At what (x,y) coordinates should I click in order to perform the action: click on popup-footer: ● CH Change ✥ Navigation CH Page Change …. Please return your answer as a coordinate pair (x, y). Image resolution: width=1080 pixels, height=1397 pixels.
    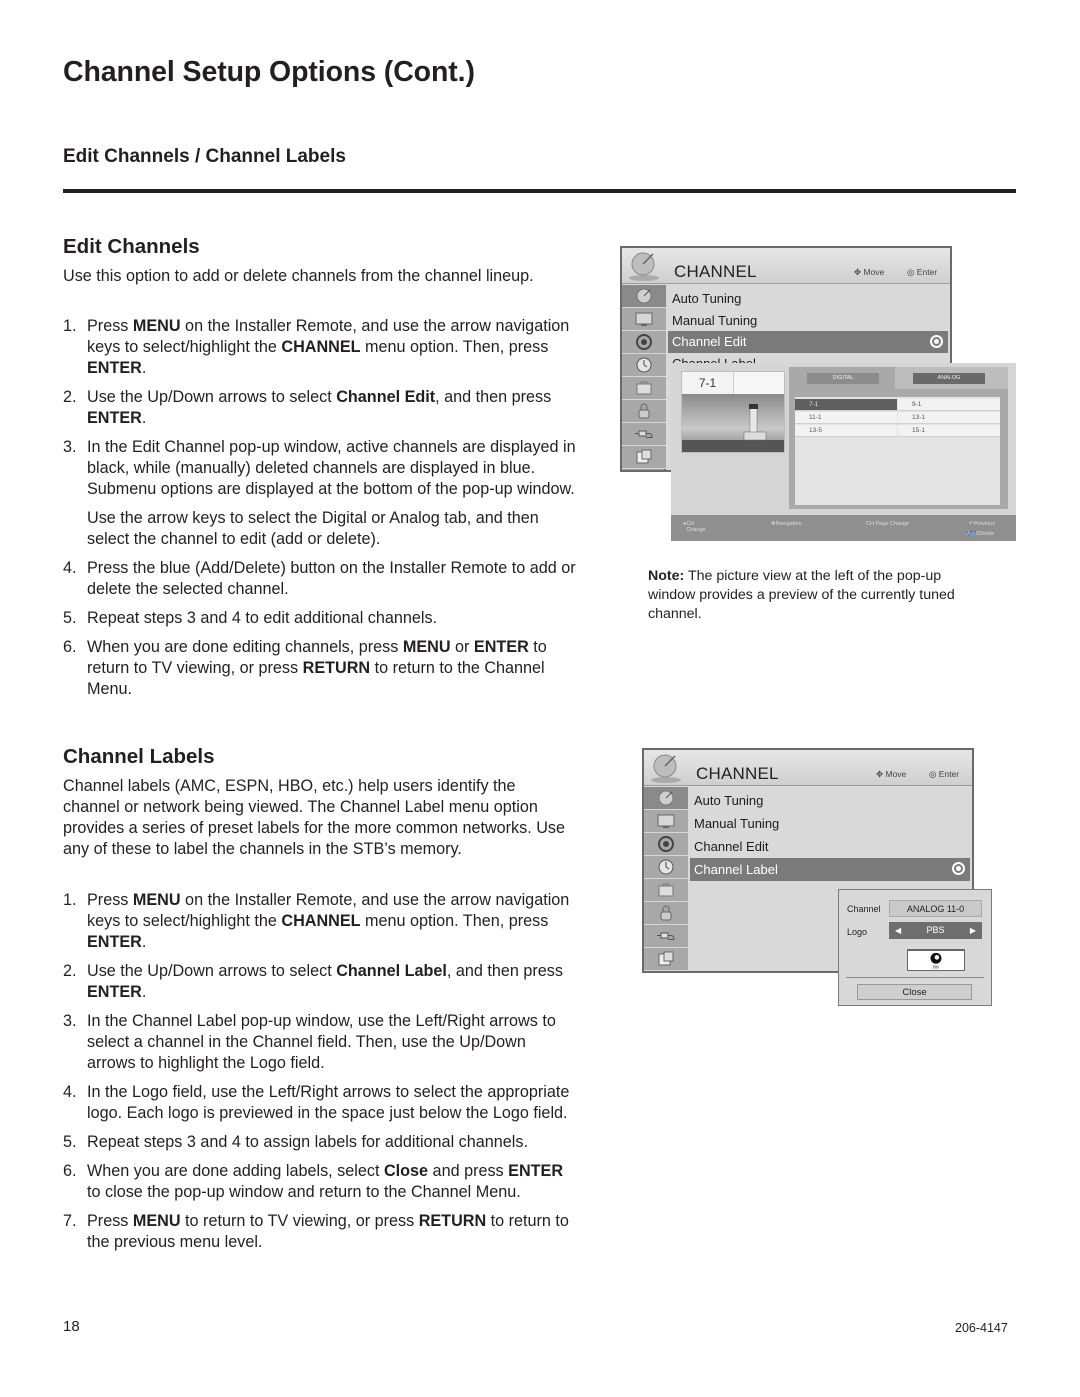
    Looking at the image, I should click on (843, 528).